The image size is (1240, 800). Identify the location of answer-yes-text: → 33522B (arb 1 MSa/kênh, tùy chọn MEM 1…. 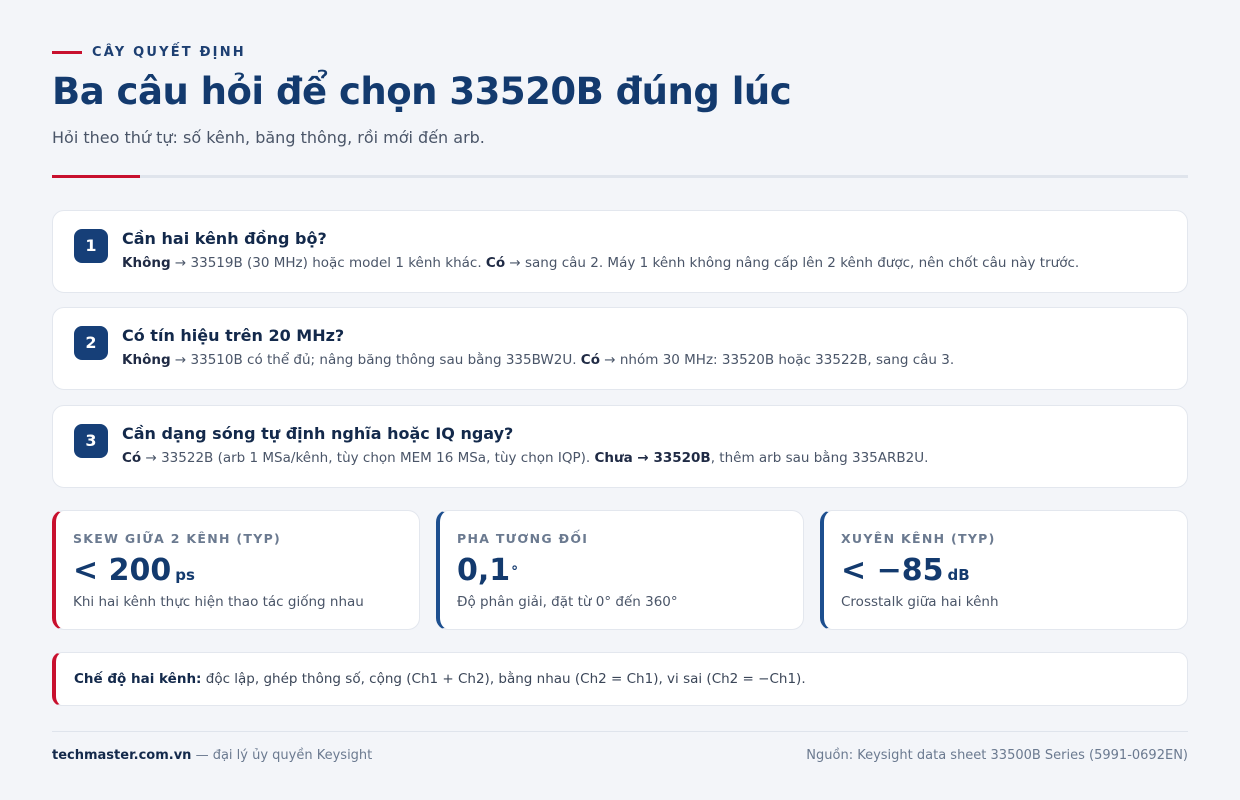
(368, 458).